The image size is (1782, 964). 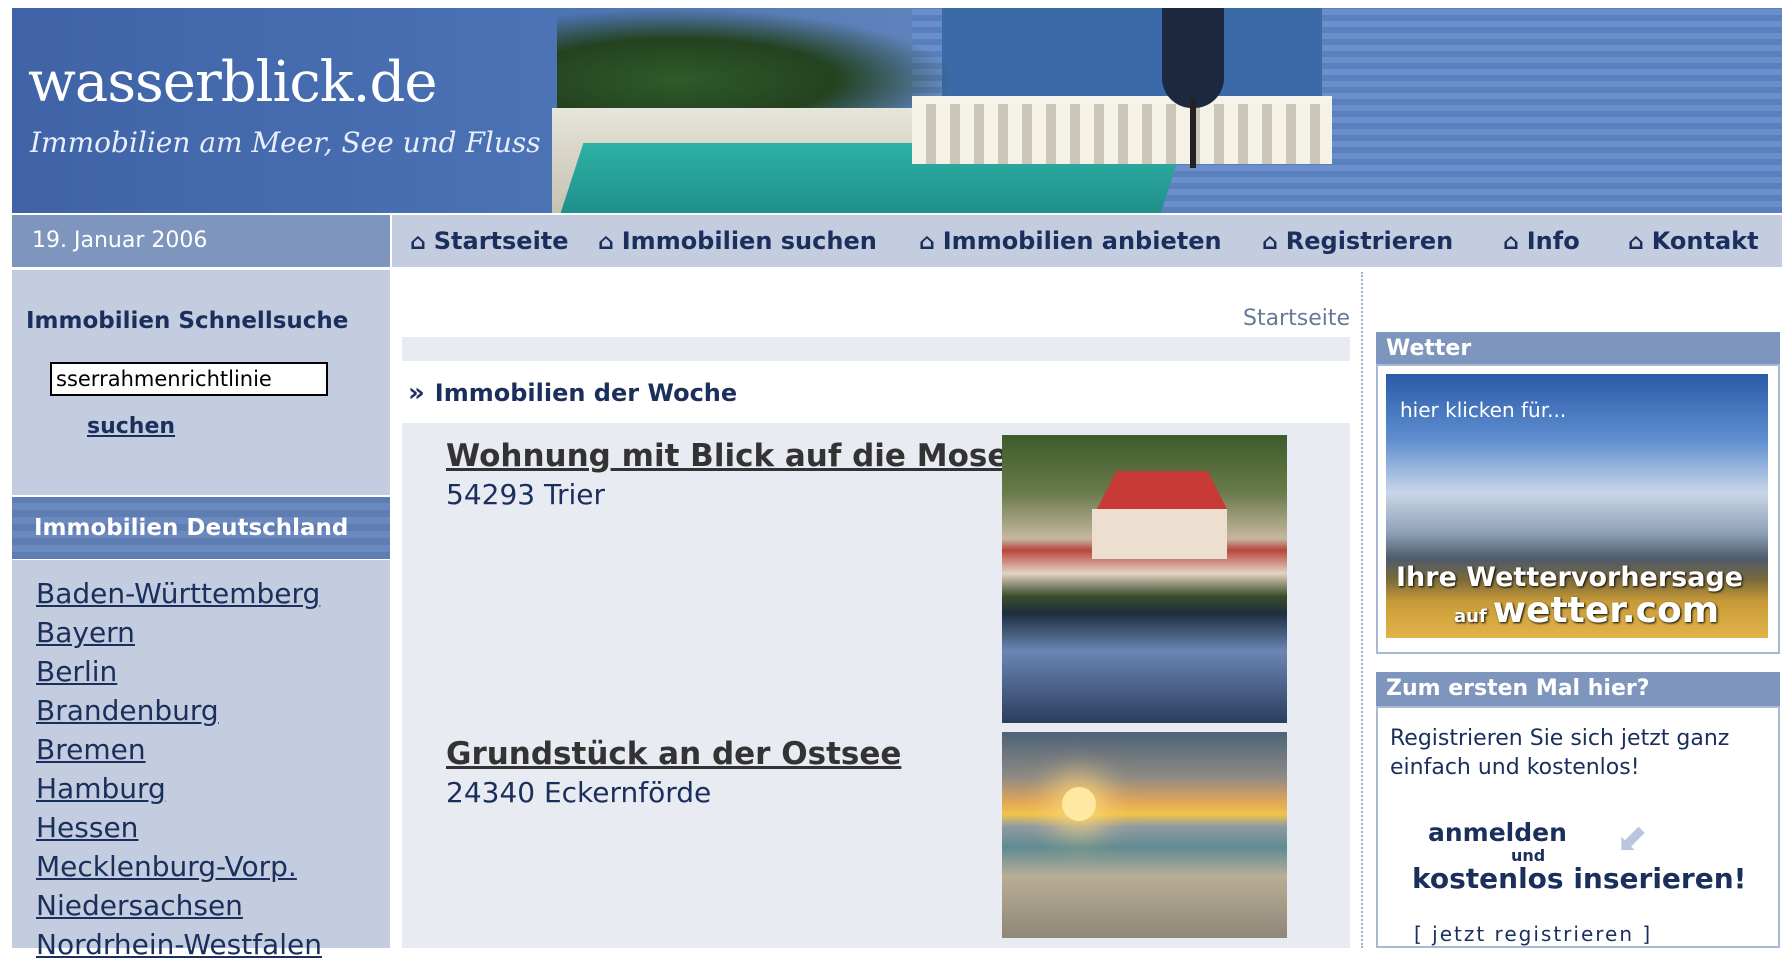 I want to click on listing-title: Grundstück an der Ostsee, so click(x=673, y=754).